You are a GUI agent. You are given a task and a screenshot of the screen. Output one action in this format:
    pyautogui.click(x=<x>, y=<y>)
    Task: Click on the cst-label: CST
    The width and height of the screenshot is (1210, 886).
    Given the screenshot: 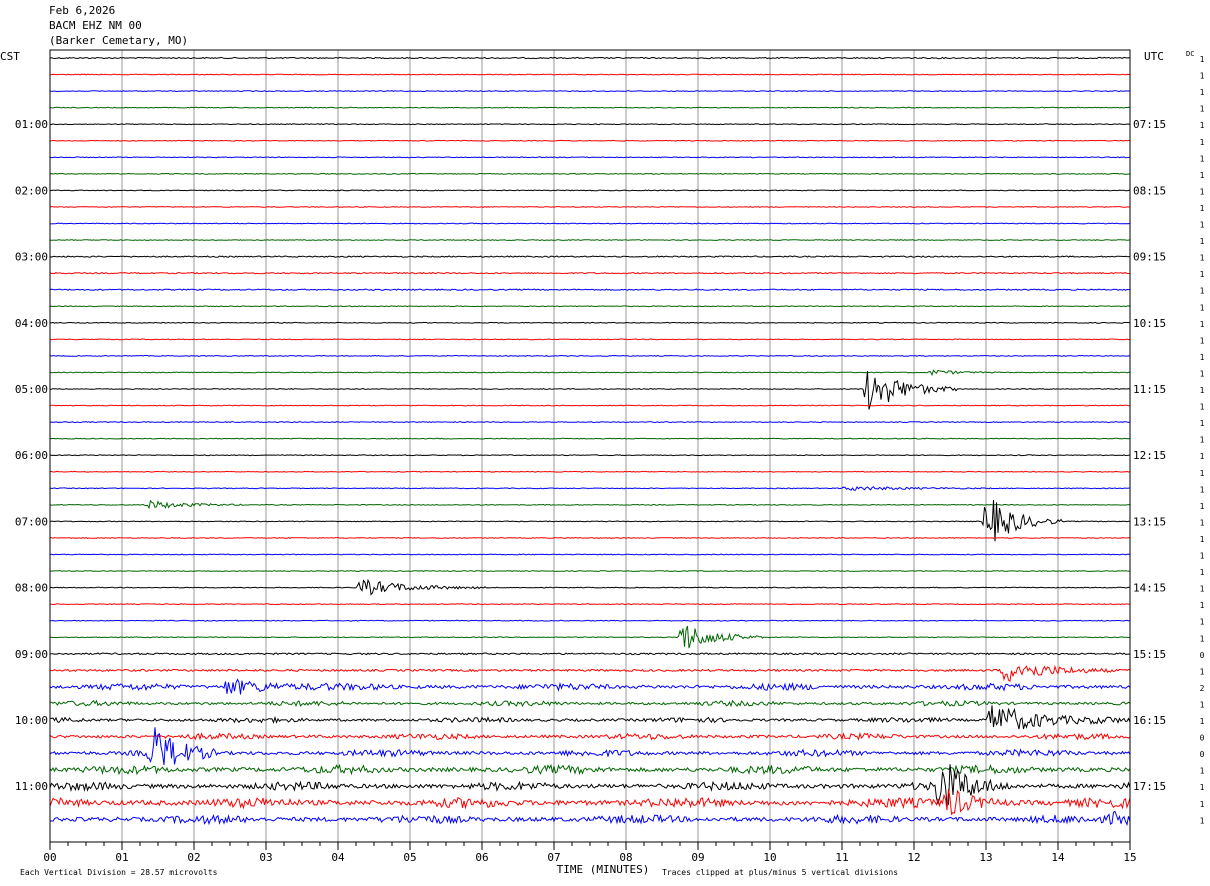 What is the action you would take?
    pyautogui.click(x=10, y=56)
    